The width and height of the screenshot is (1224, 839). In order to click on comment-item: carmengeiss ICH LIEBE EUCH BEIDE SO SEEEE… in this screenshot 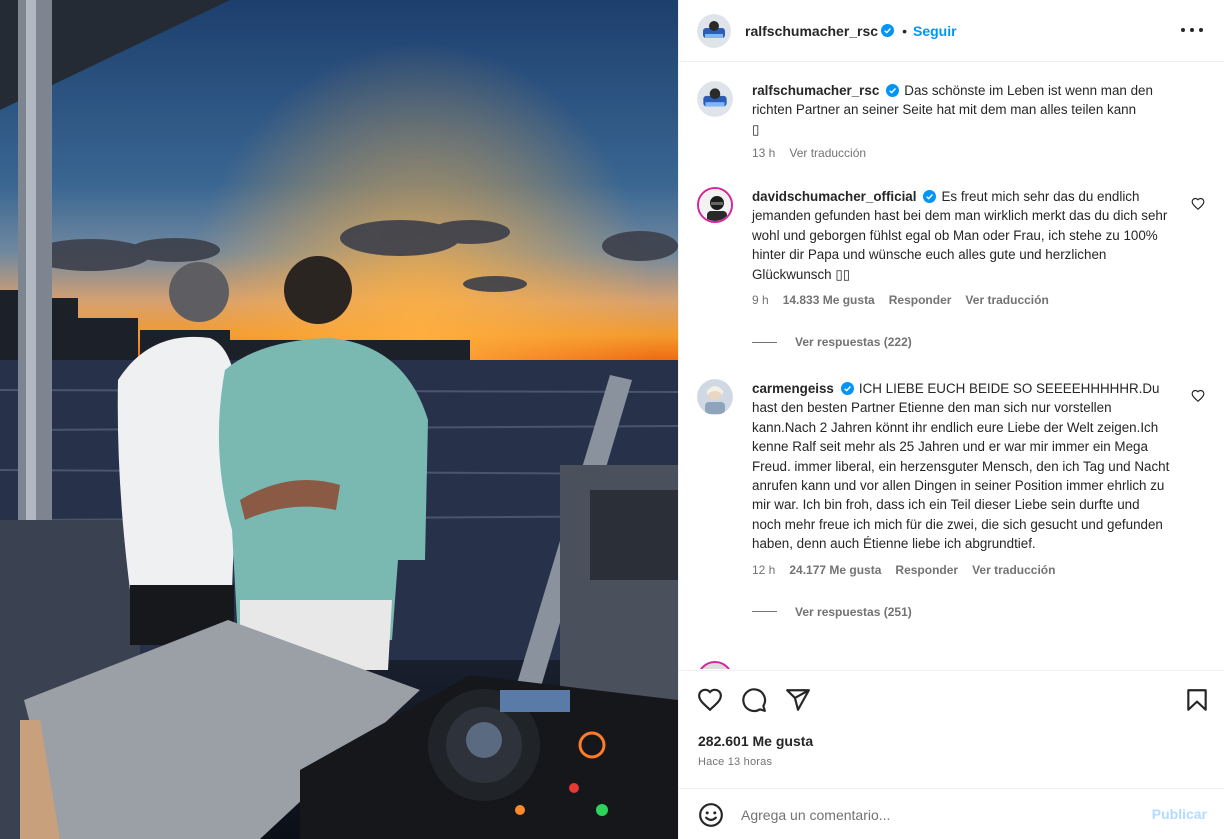, I will do `click(952, 499)`.